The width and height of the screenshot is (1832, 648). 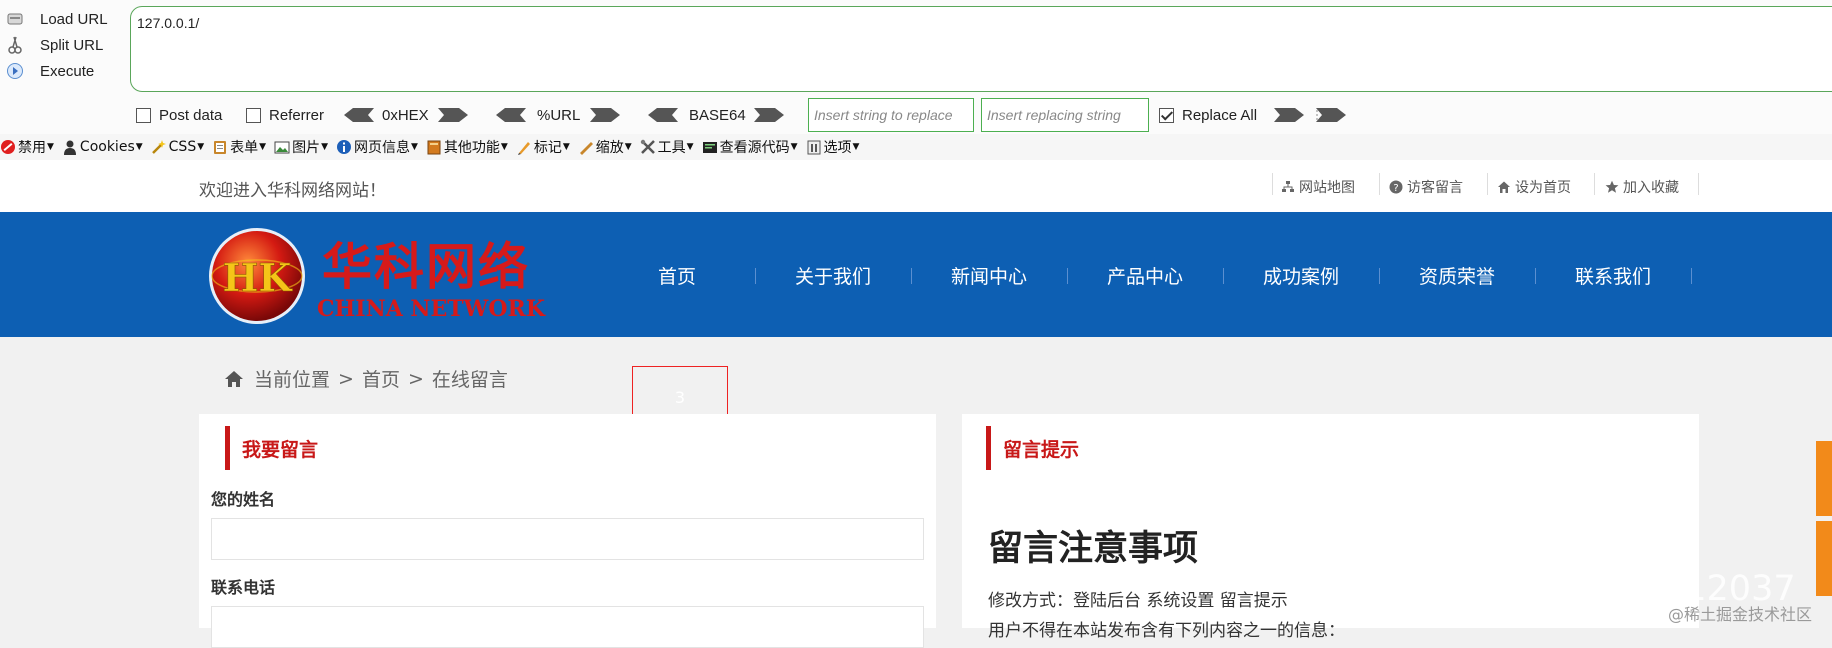 I want to click on replace-string-input: Insert replacing string, so click(x=1065, y=115).